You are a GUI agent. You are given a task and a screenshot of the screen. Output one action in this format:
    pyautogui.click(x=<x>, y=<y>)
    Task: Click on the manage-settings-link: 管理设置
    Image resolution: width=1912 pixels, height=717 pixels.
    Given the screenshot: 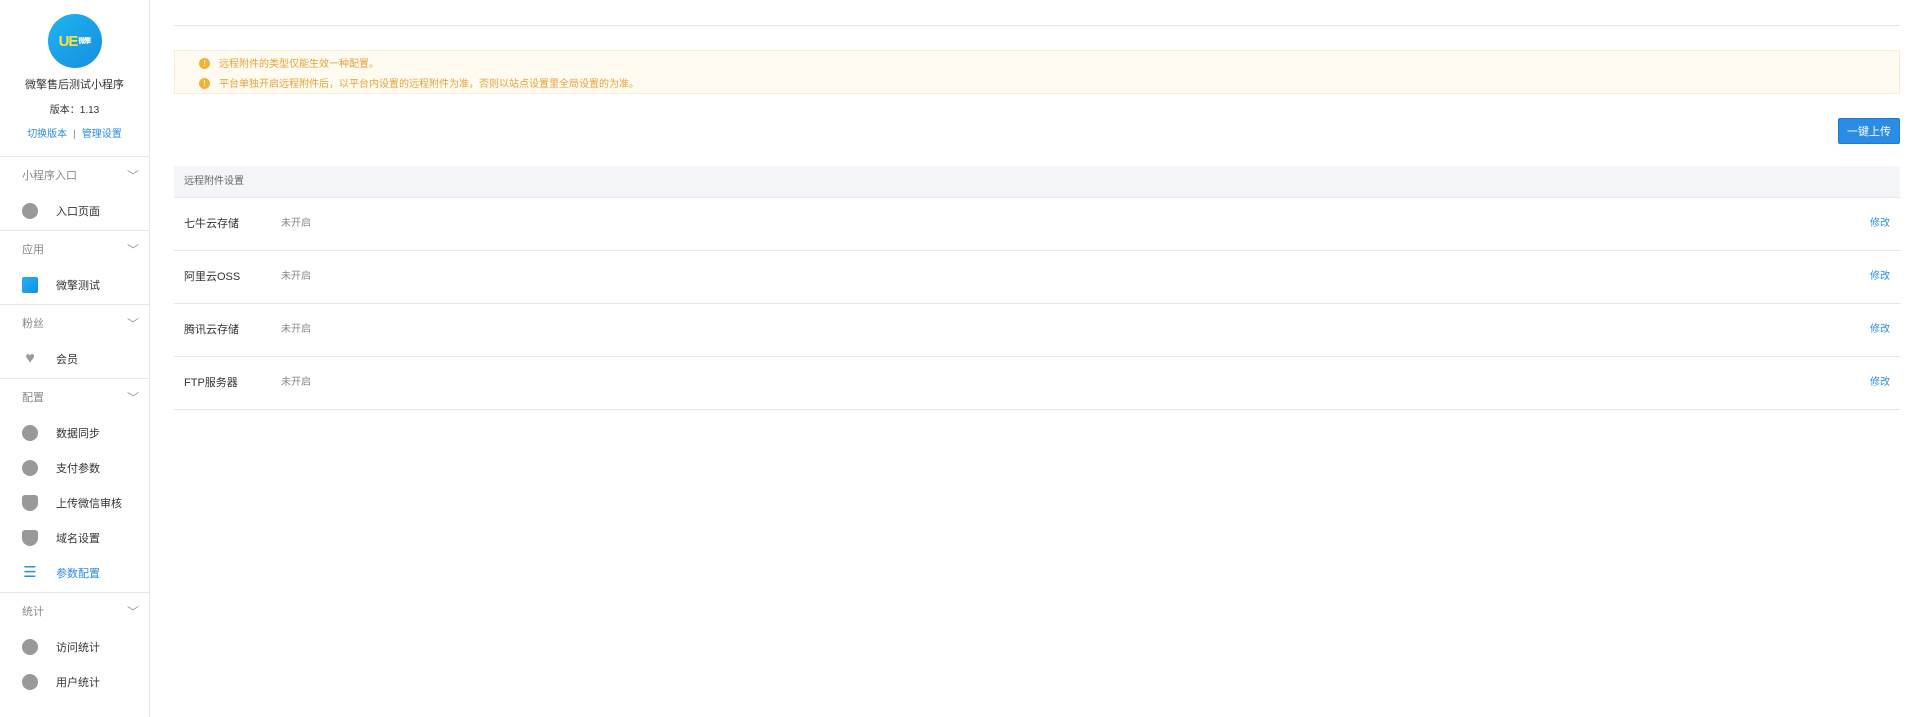 What is the action you would take?
    pyautogui.click(x=102, y=134)
    